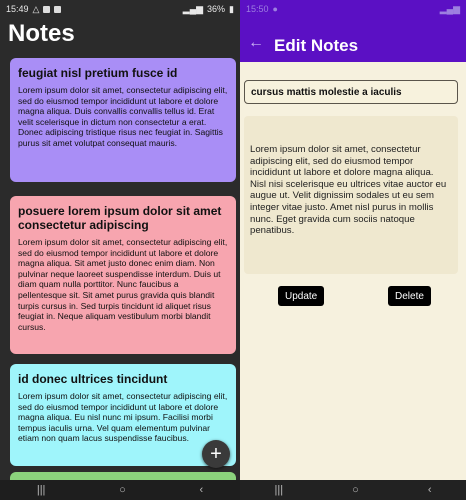 The width and height of the screenshot is (466, 500). What do you see at coordinates (257, 9) in the screenshot?
I see `status-time: 15:50` at bounding box center [257, 9].